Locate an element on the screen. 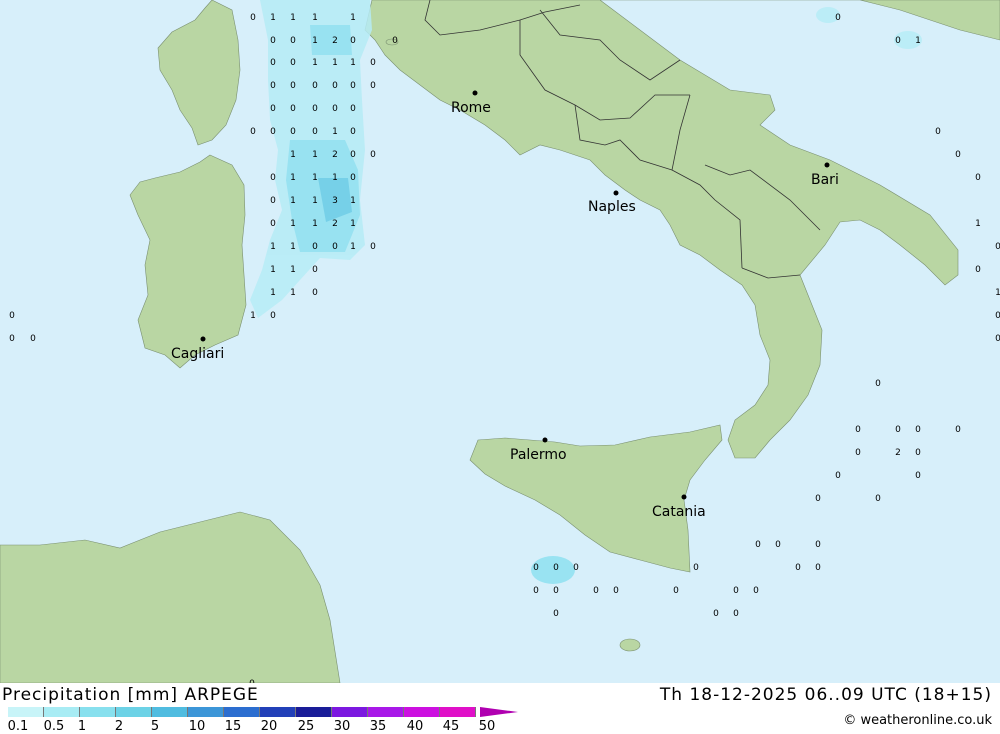 The height and width of the screenshot is (734, 1000). forecast-time: Th 18-12-2025 06..09 UTC (18+15) is located at coordinates (825, 695).